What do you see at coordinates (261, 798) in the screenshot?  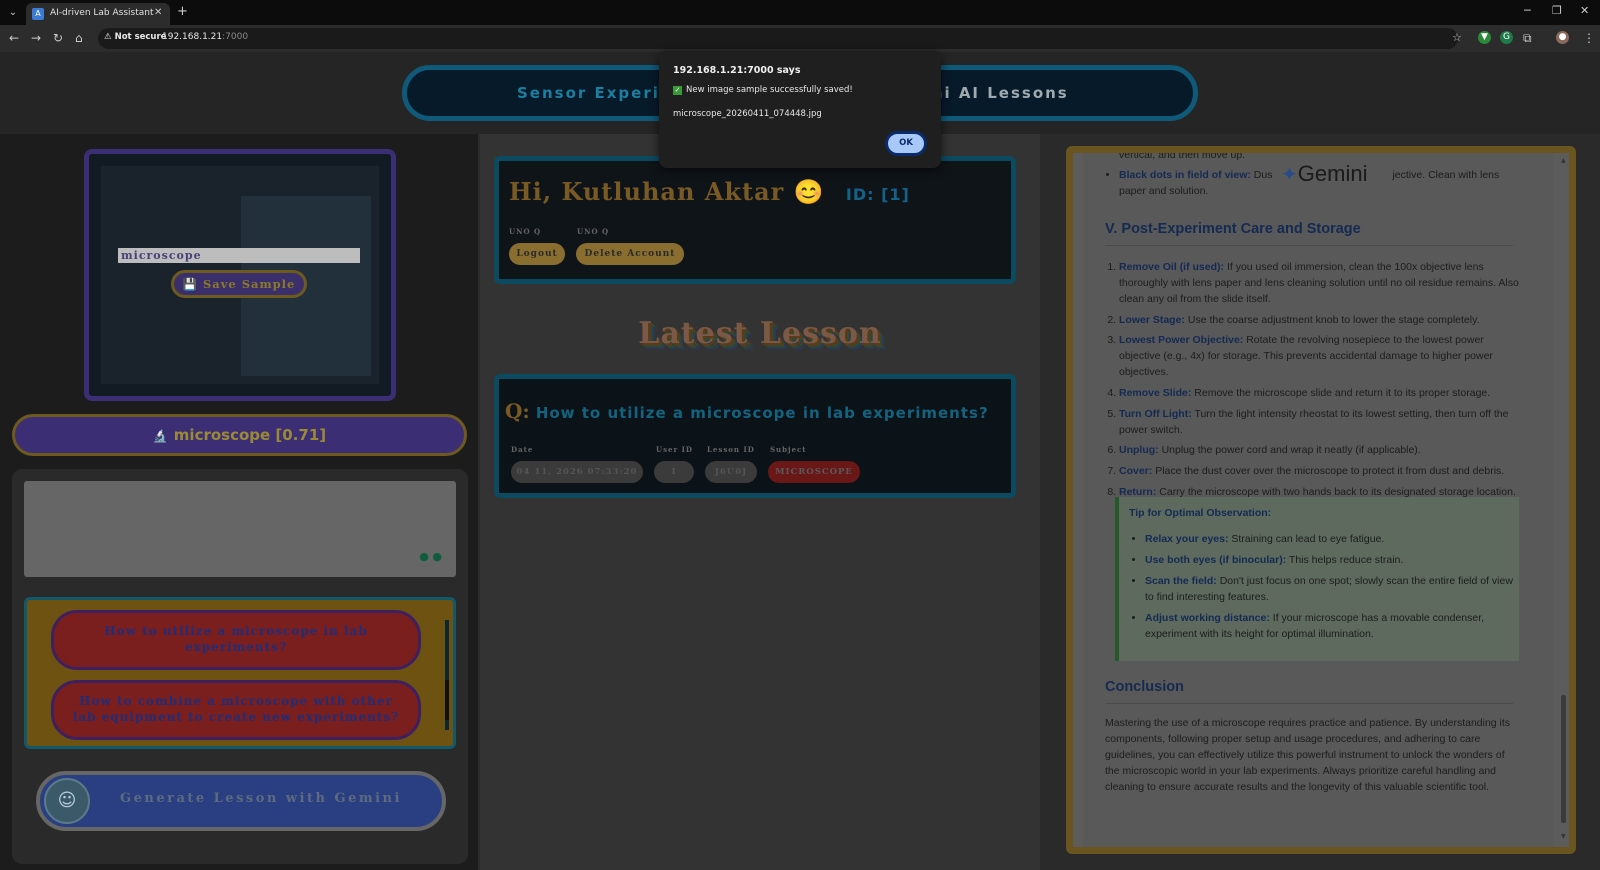 I see `generate-lesson-label: Generate Lesson with Gemini` at bounding box center [261, 798].